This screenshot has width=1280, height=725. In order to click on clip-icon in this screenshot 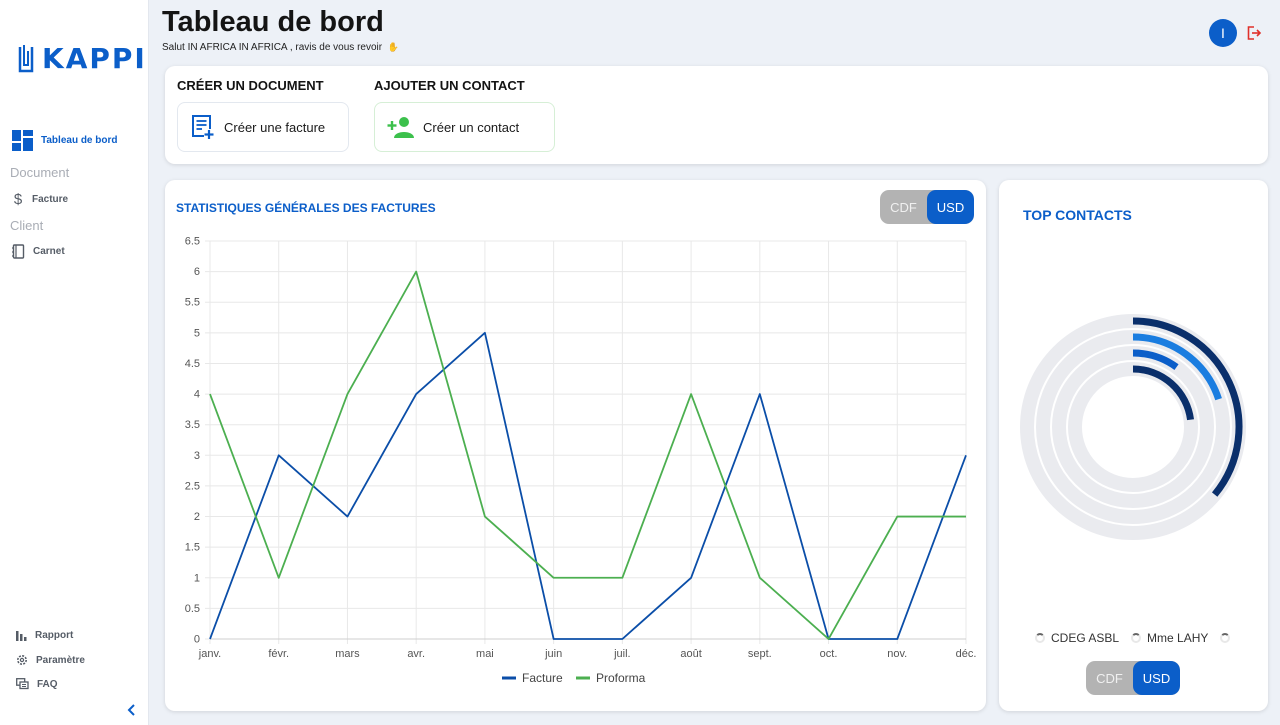, I will do `click(26, 58)`.